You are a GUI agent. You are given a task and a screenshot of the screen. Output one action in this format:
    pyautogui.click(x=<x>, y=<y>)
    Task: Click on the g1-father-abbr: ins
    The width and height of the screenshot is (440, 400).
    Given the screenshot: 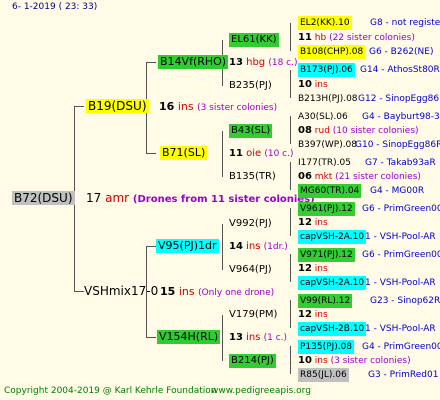 What is the action you would take?
    pyautogui.click(x=185, y=106)
    